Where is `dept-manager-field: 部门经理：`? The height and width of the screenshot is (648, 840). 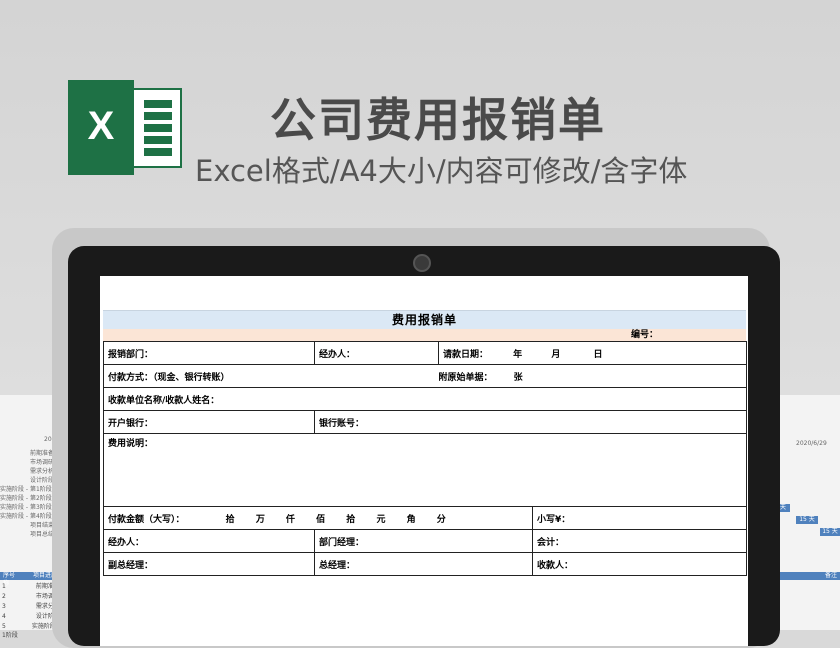
dept-manager-field: 部门经理： is located at coordinates (423, 541).